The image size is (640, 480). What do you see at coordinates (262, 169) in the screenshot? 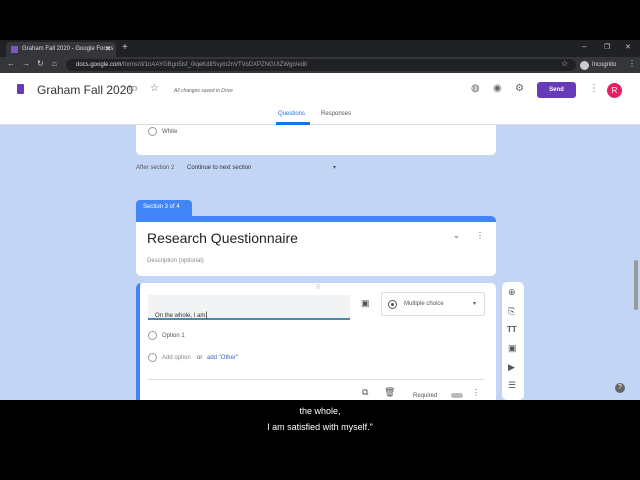
I see `after-section-dropdown: Continue to next section ▾` at bounding box center [262, 169].